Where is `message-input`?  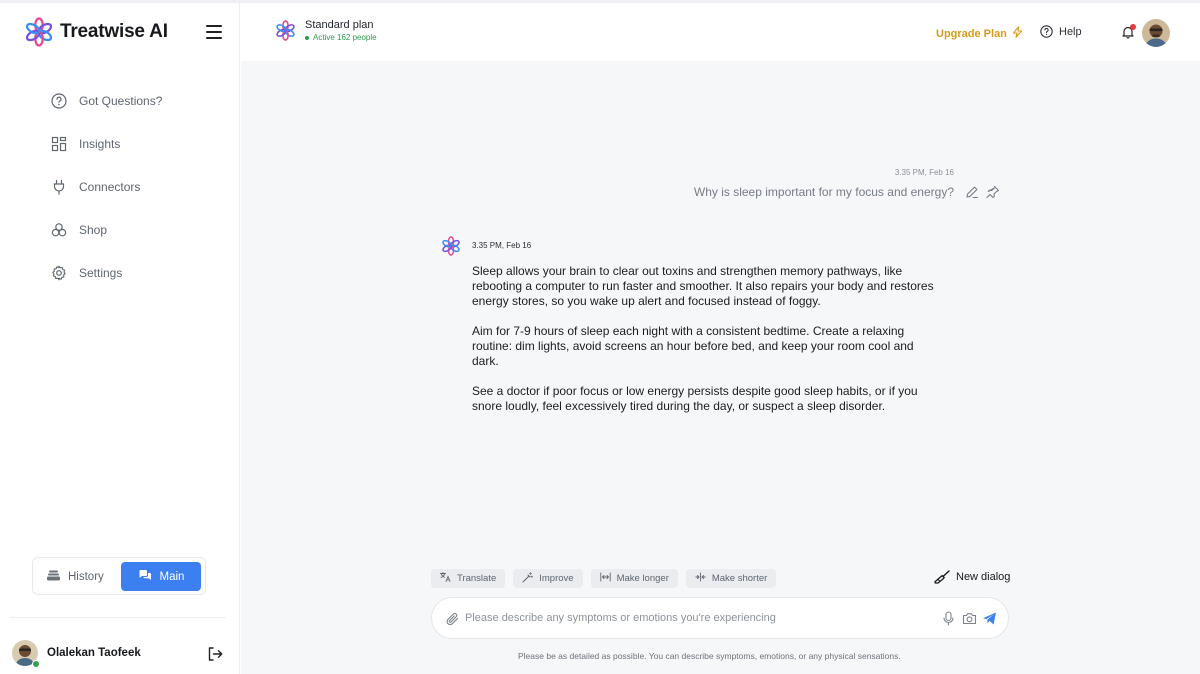 message-input is located at coordinates (695, 618).